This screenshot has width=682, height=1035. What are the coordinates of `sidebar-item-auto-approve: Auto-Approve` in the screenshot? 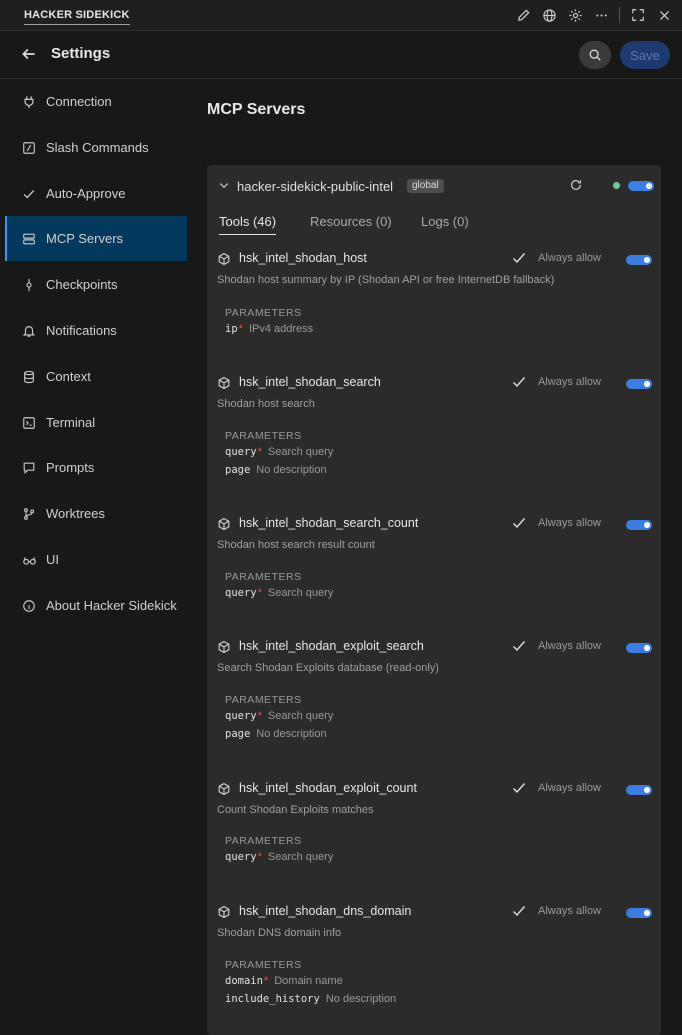 It's located at (96, 193).